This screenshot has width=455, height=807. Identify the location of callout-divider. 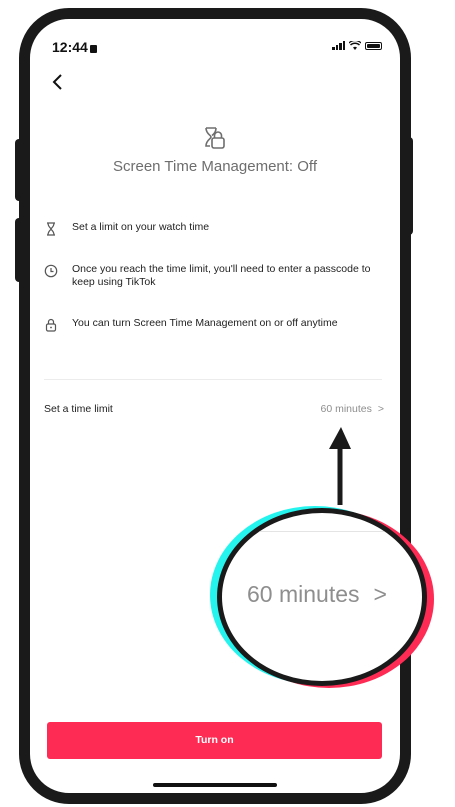
(322, 531).